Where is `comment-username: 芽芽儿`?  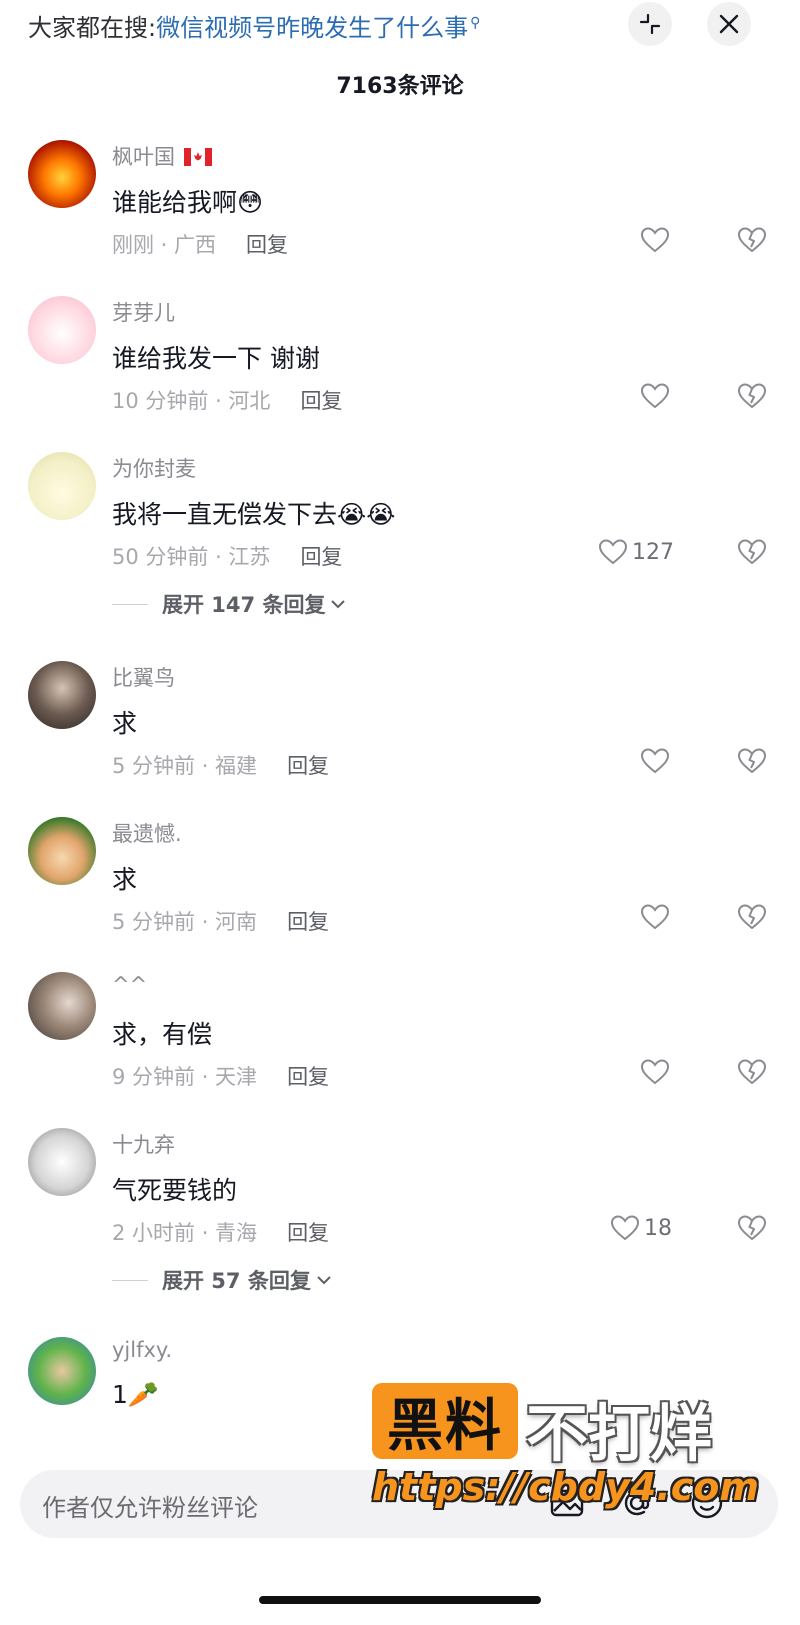 comment-username: 芽芽儿 is located at coordinates (143, 312).